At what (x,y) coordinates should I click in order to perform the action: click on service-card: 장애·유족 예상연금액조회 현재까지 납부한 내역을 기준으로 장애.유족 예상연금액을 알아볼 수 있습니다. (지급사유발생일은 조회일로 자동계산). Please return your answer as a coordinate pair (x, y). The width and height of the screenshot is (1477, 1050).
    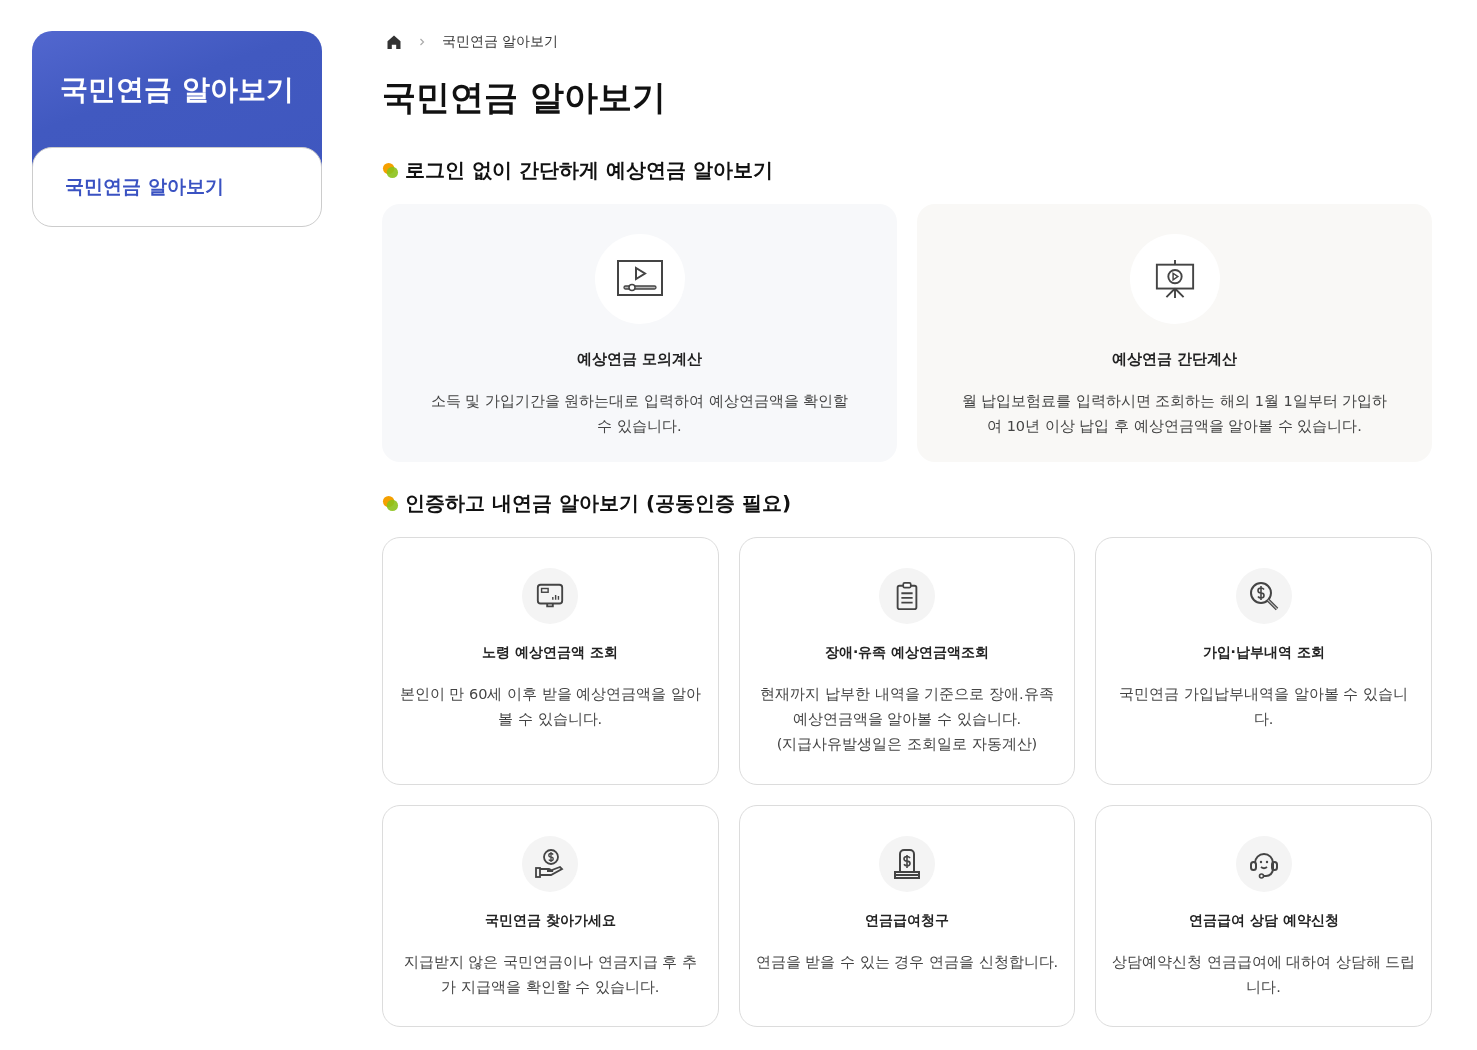
    Looking at the image, I should click on (907, 661).